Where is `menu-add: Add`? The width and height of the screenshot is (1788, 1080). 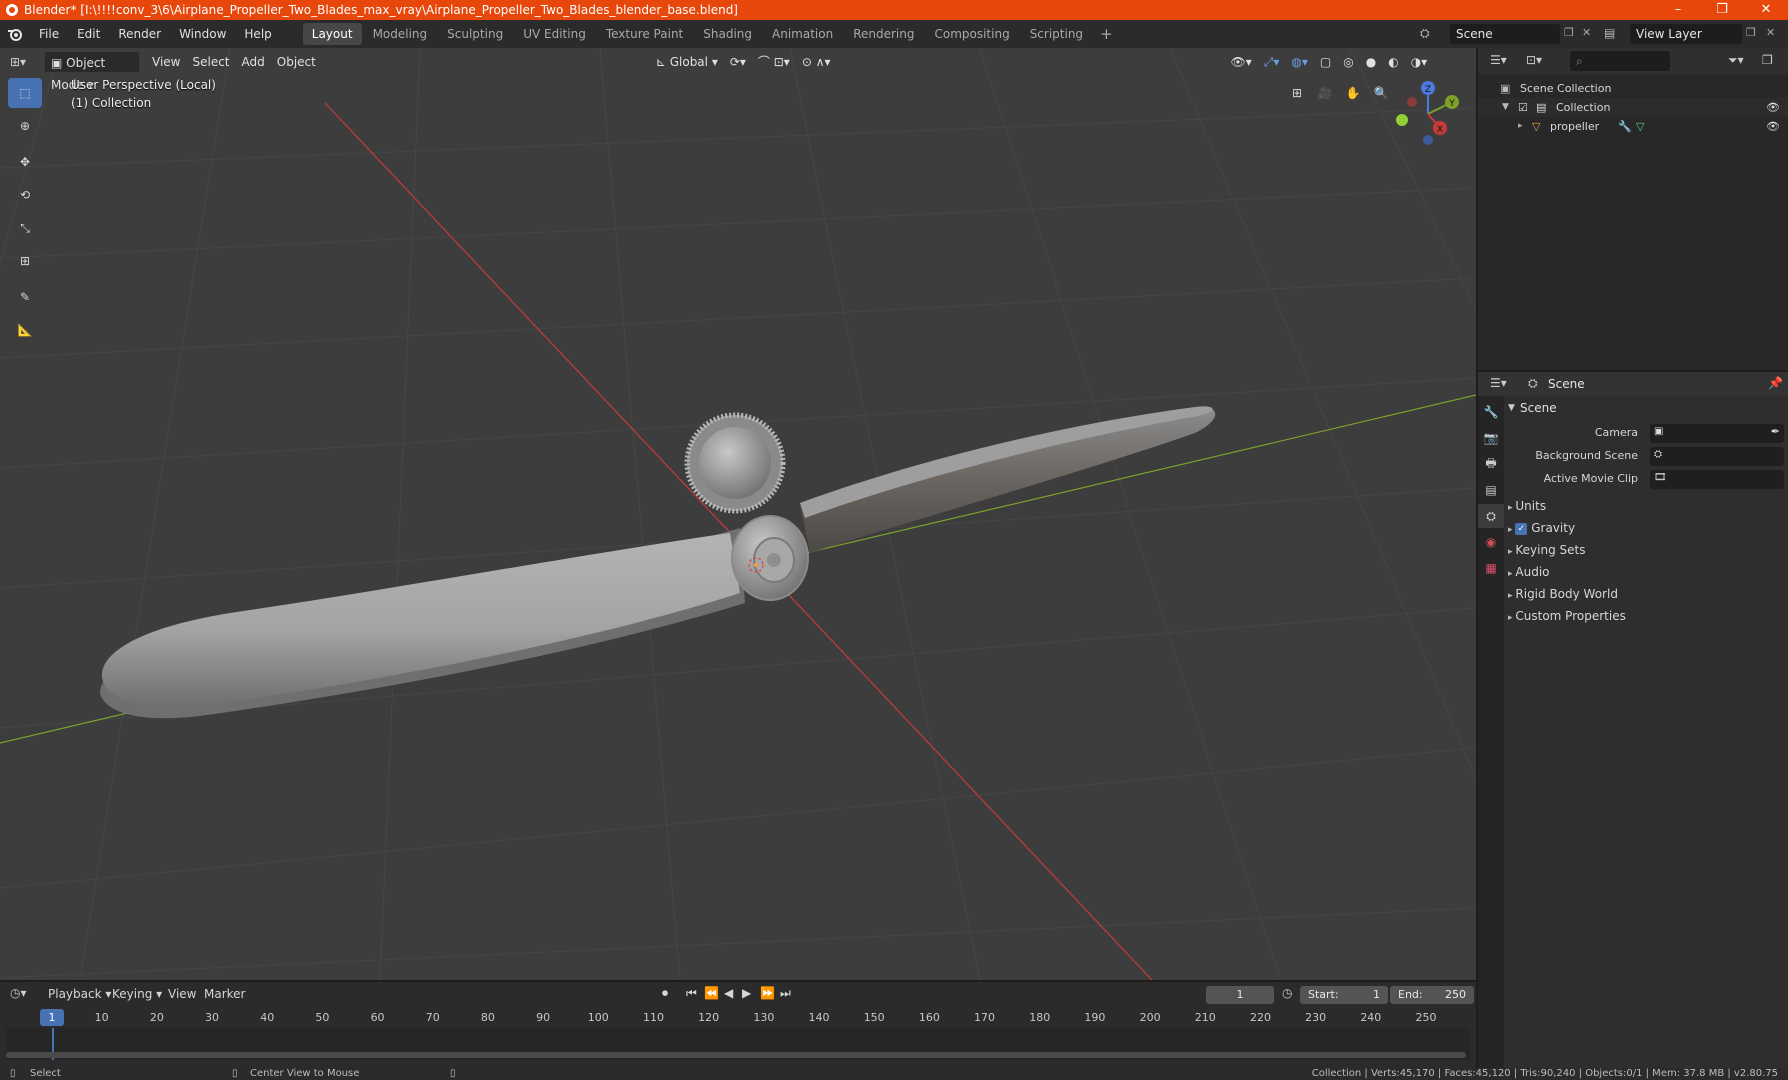
menu-add: Add is located at coordinates (253, 62).